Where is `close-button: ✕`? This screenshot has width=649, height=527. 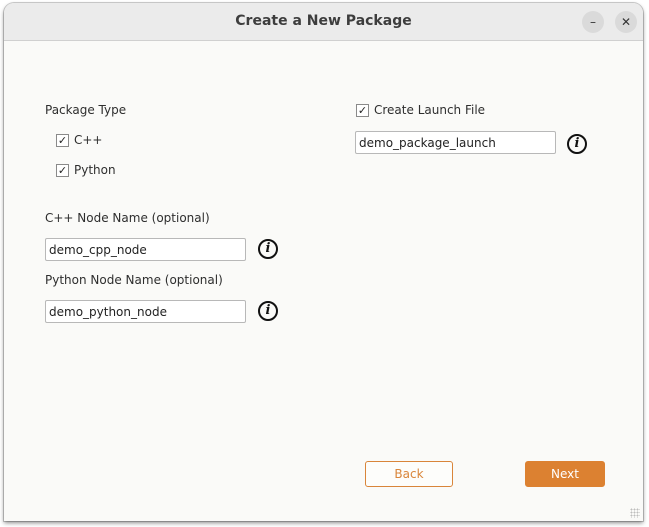 close-button: ✕ is located at coordinates (626, 22).